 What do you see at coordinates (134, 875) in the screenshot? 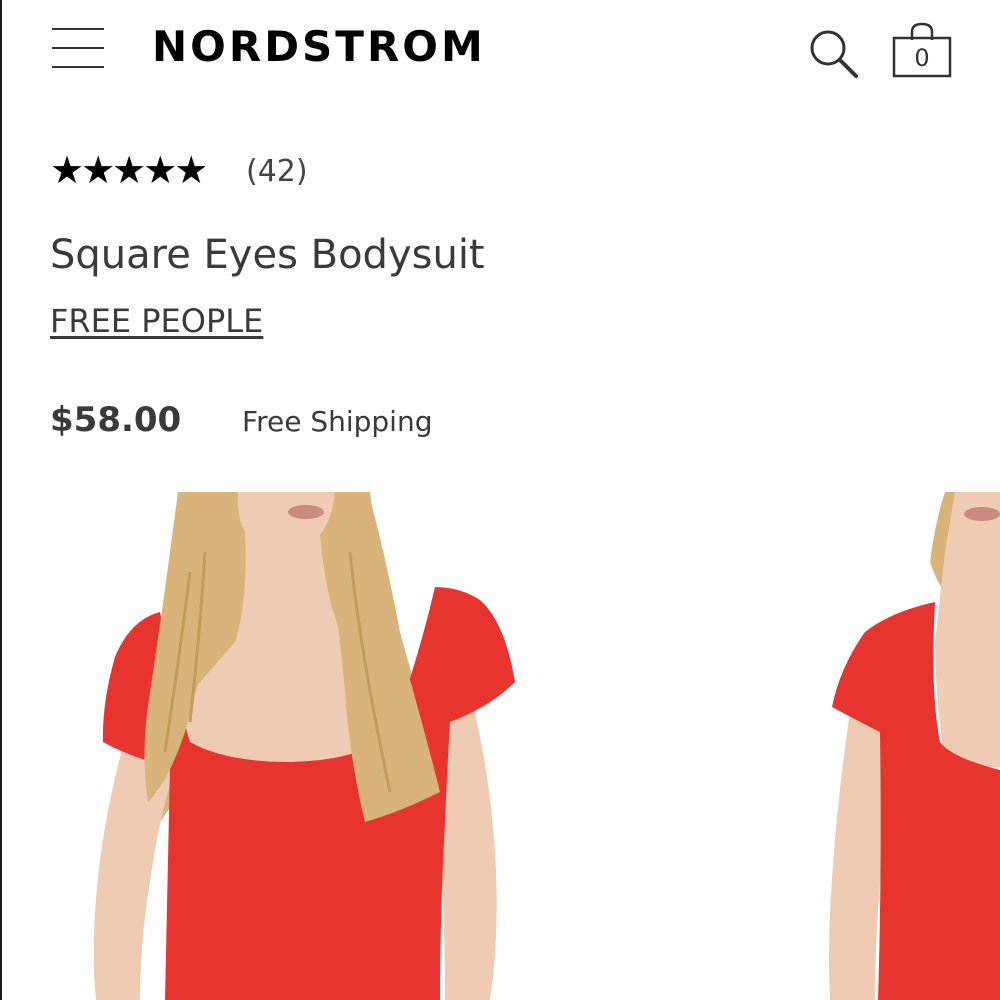
I see `arm-left` at bounding box center [134, 875].